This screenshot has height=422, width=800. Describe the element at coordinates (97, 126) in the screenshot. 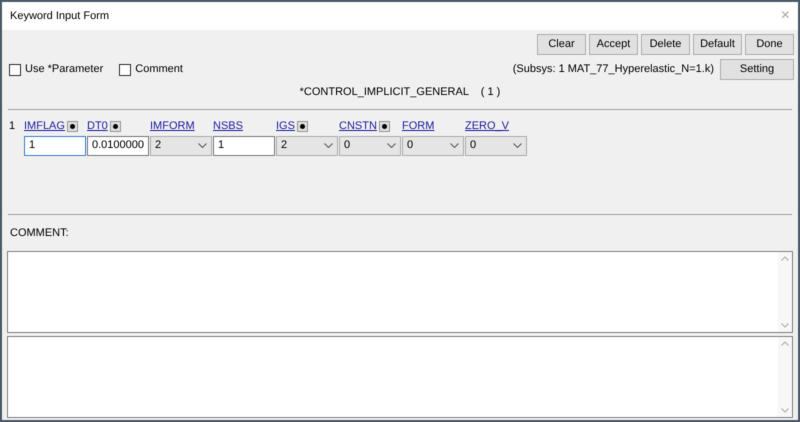

I see `field-label-link: DT0` at that location.